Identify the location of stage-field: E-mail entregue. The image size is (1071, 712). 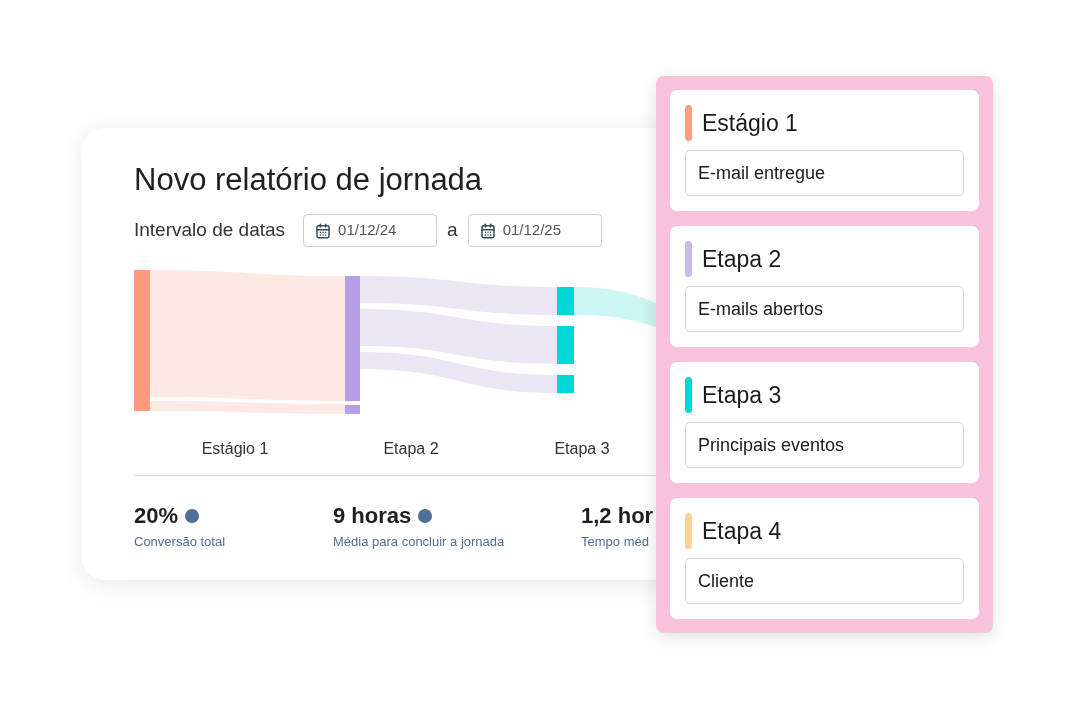
(824, 173).